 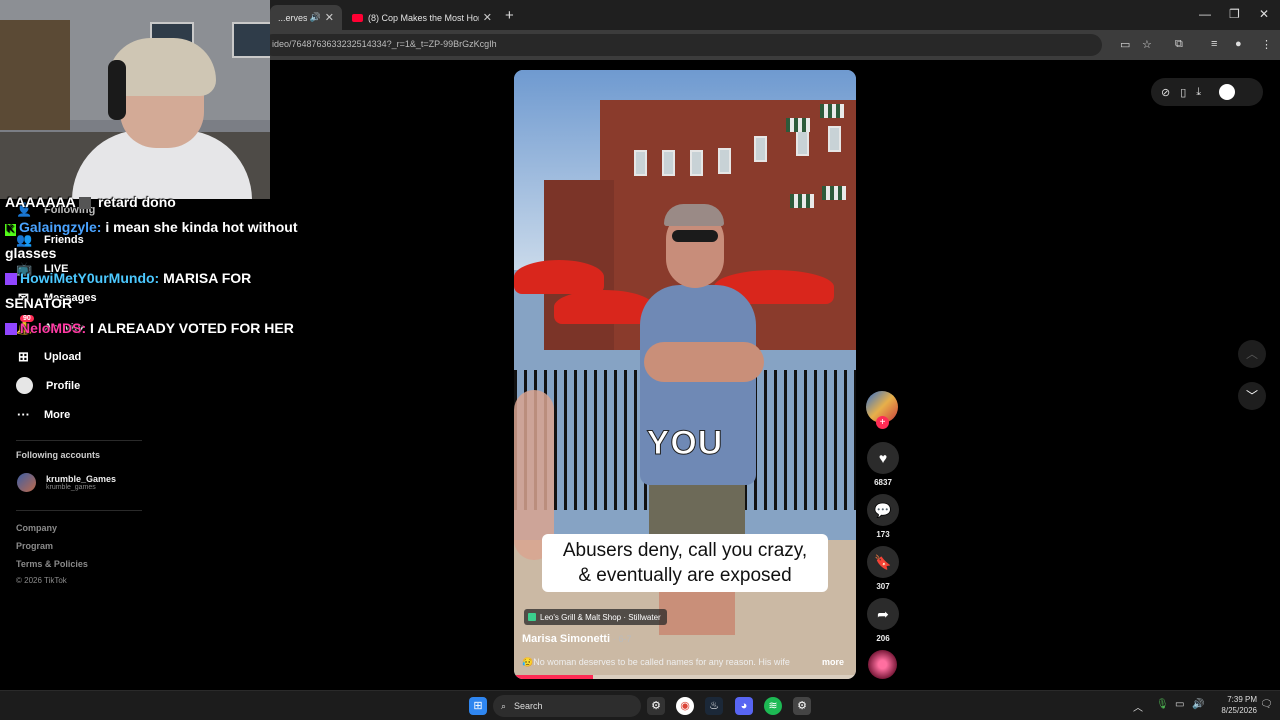 I want to click on following-account: krumble_Games krumble_games, so click(x=66, y=482).